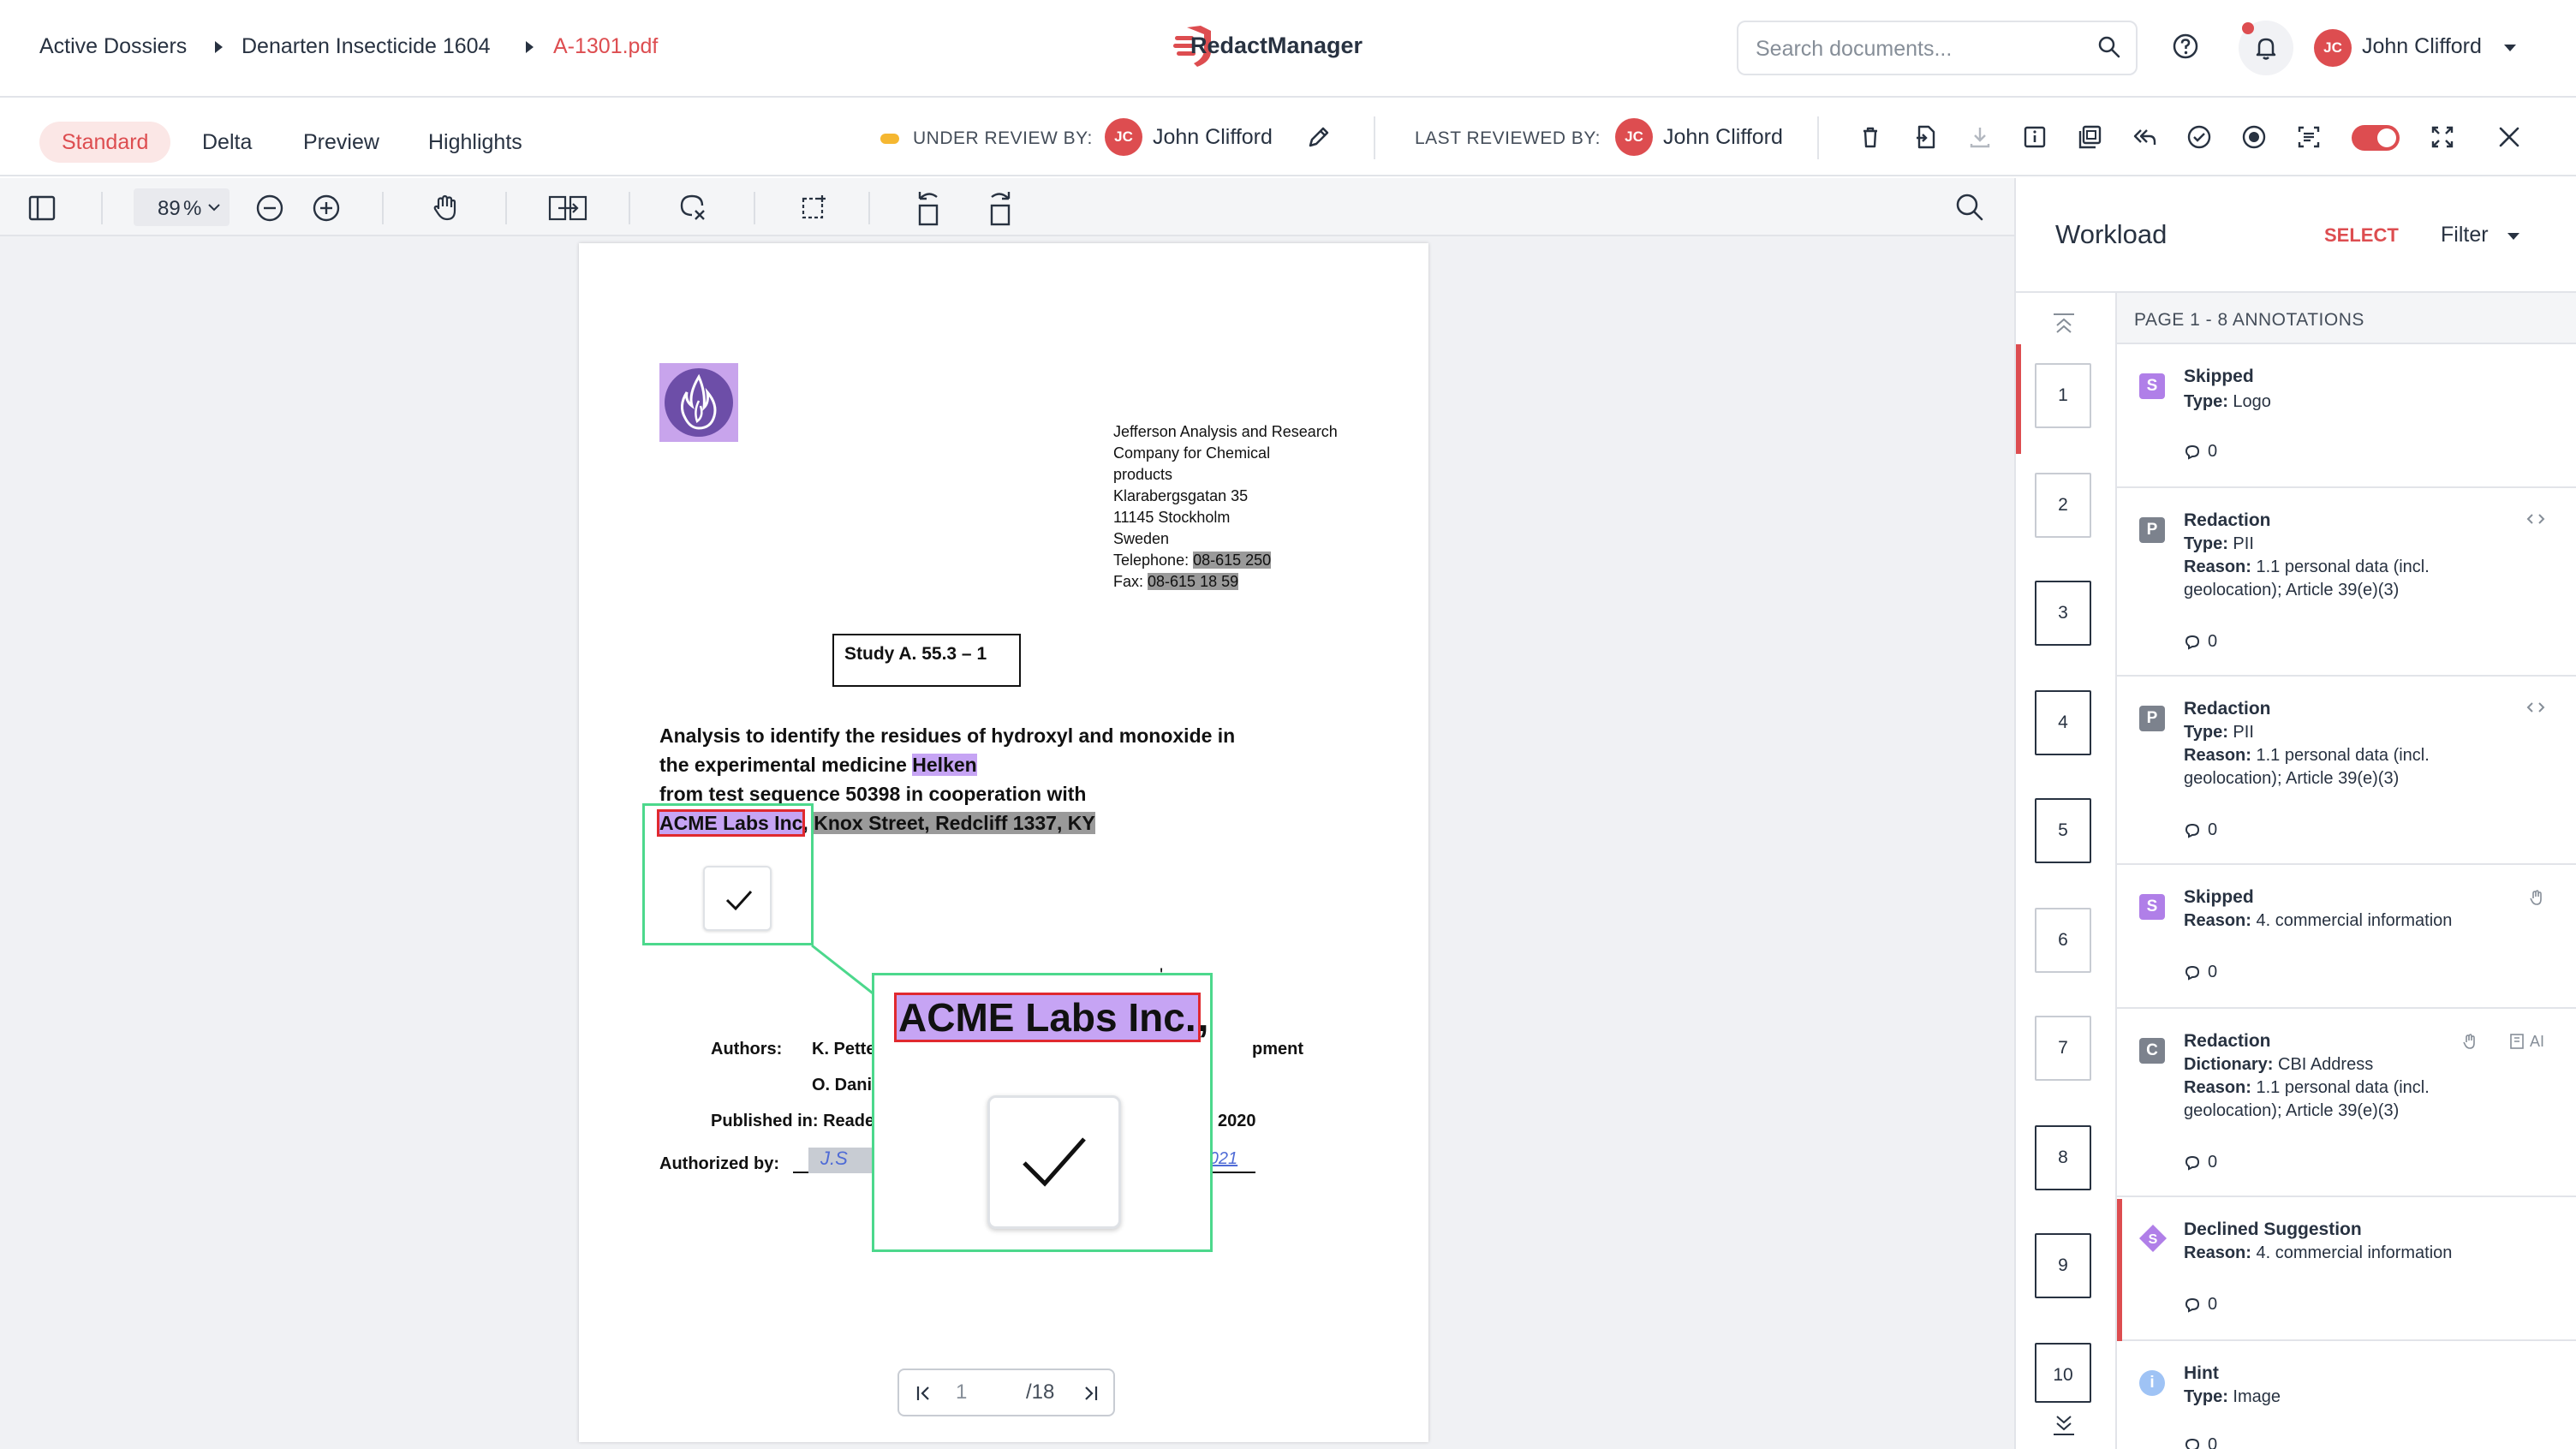 The height and width of the screenshot is (1449, 2576). What do you see at coordinates (2227, 709) in the screenshot?
I see `annotation-title: Redaction` at bounding box center [2227, 709].